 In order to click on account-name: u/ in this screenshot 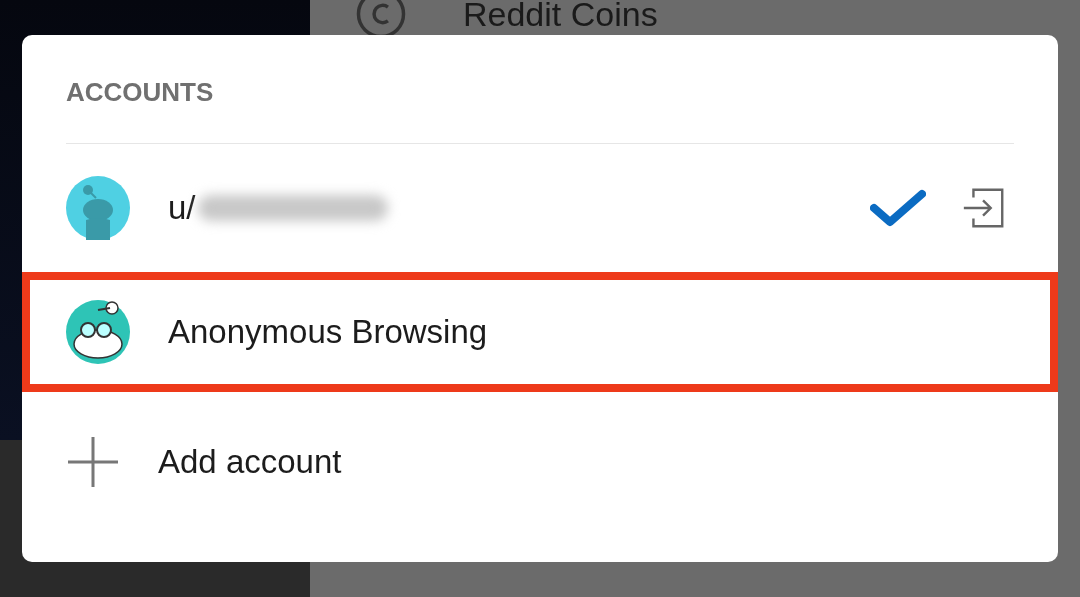, I will do `click(182, 208)`.